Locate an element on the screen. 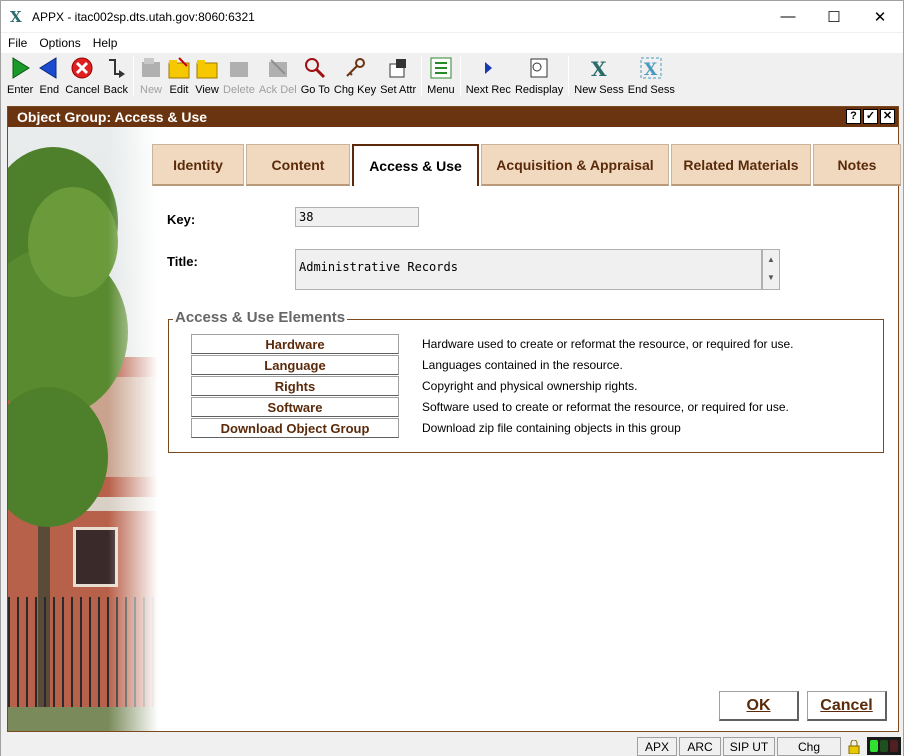  menu-list-icon is located at coordinates (441, 68).